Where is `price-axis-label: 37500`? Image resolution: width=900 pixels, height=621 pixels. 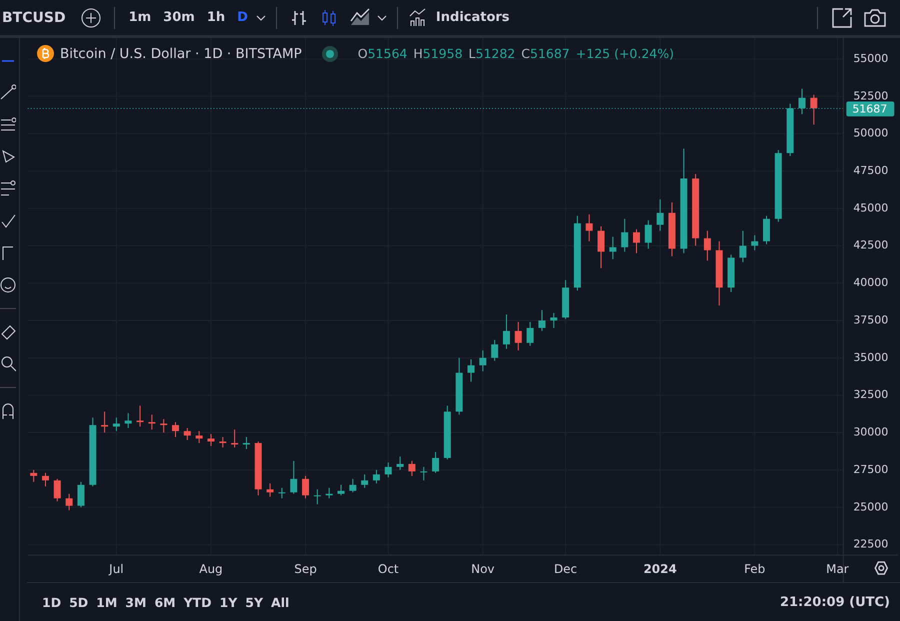 price-axis-label: 37500 is located at coordinates (870, 319).